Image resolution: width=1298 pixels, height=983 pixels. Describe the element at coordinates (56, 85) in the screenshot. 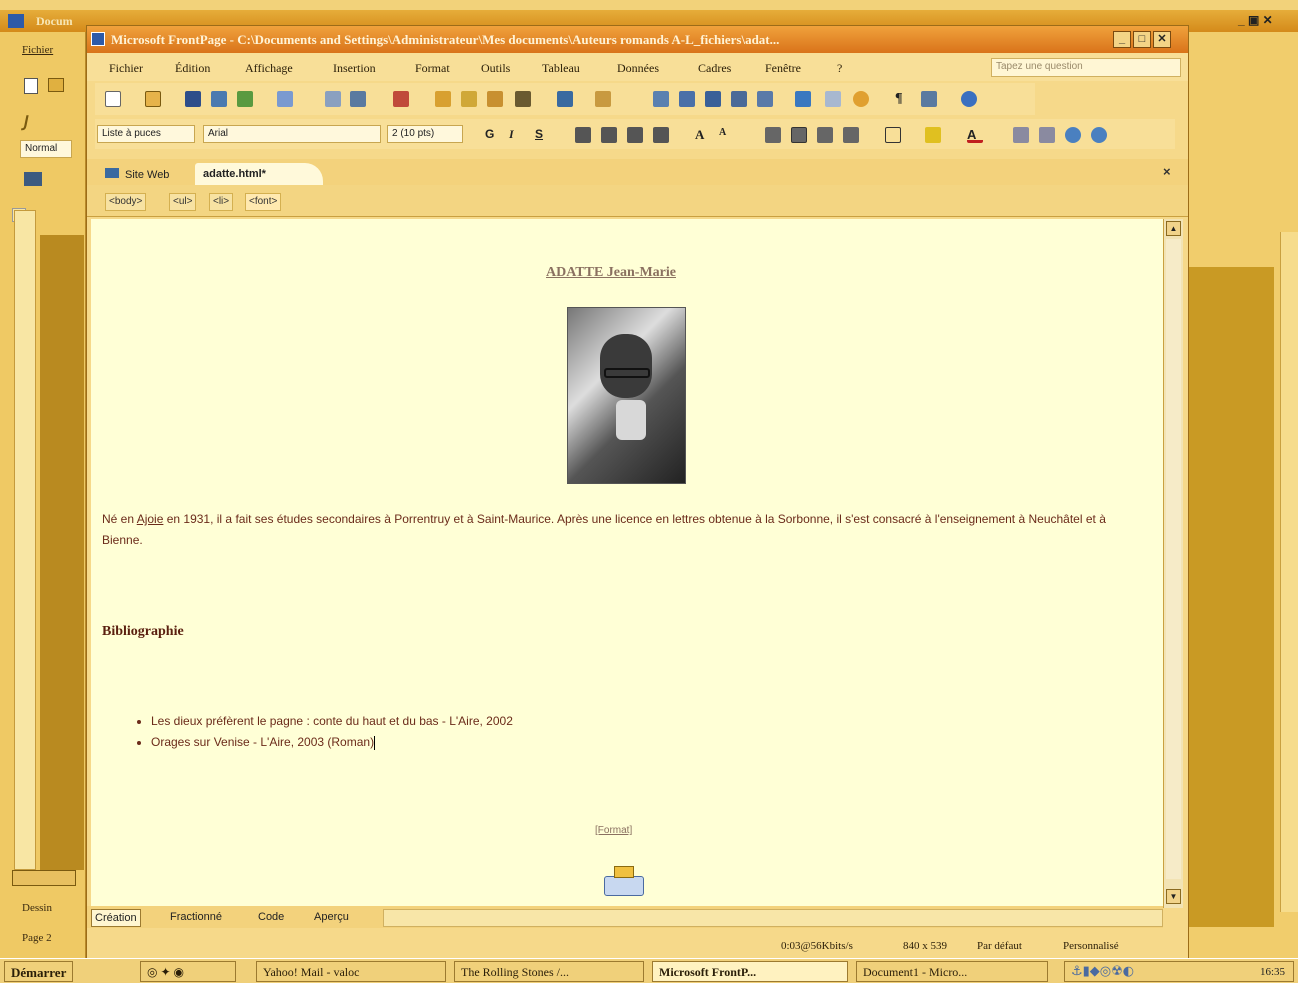

I see `open-folder-icon` at that location.